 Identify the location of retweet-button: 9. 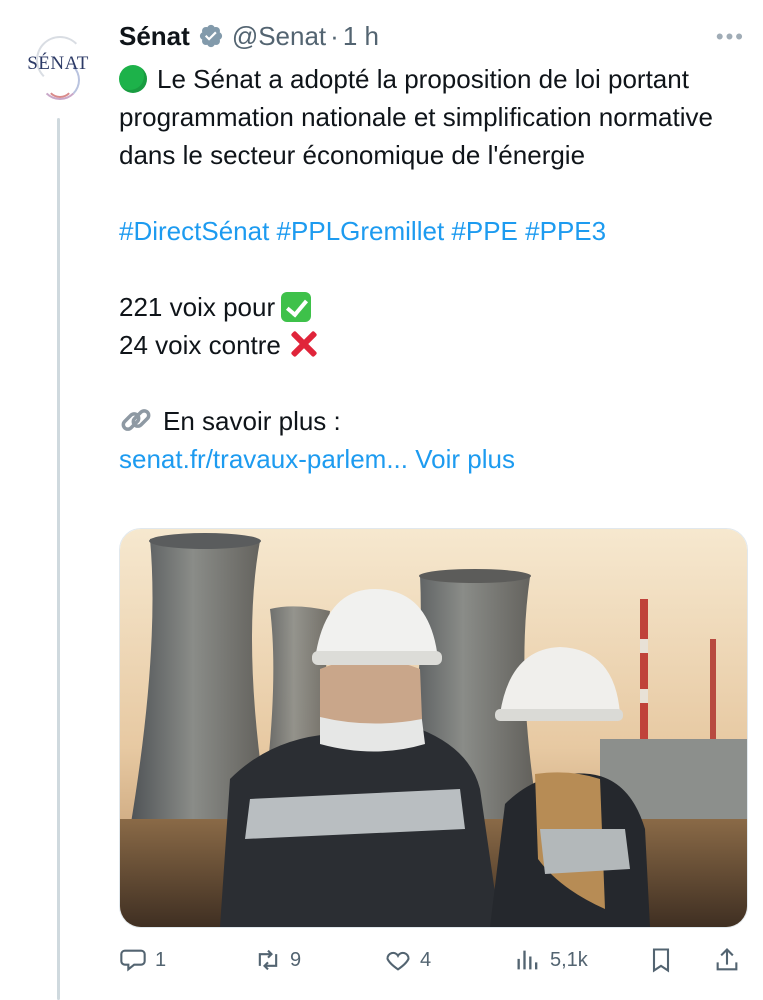
(277, 960).